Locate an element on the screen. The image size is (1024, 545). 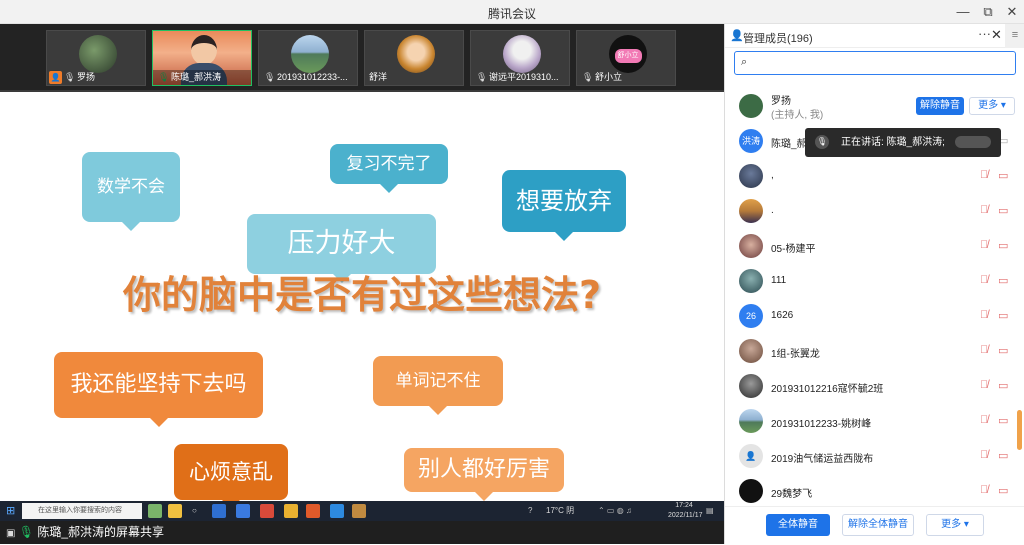
mic-icon: 🎙 is located at coordinates (822, 142).